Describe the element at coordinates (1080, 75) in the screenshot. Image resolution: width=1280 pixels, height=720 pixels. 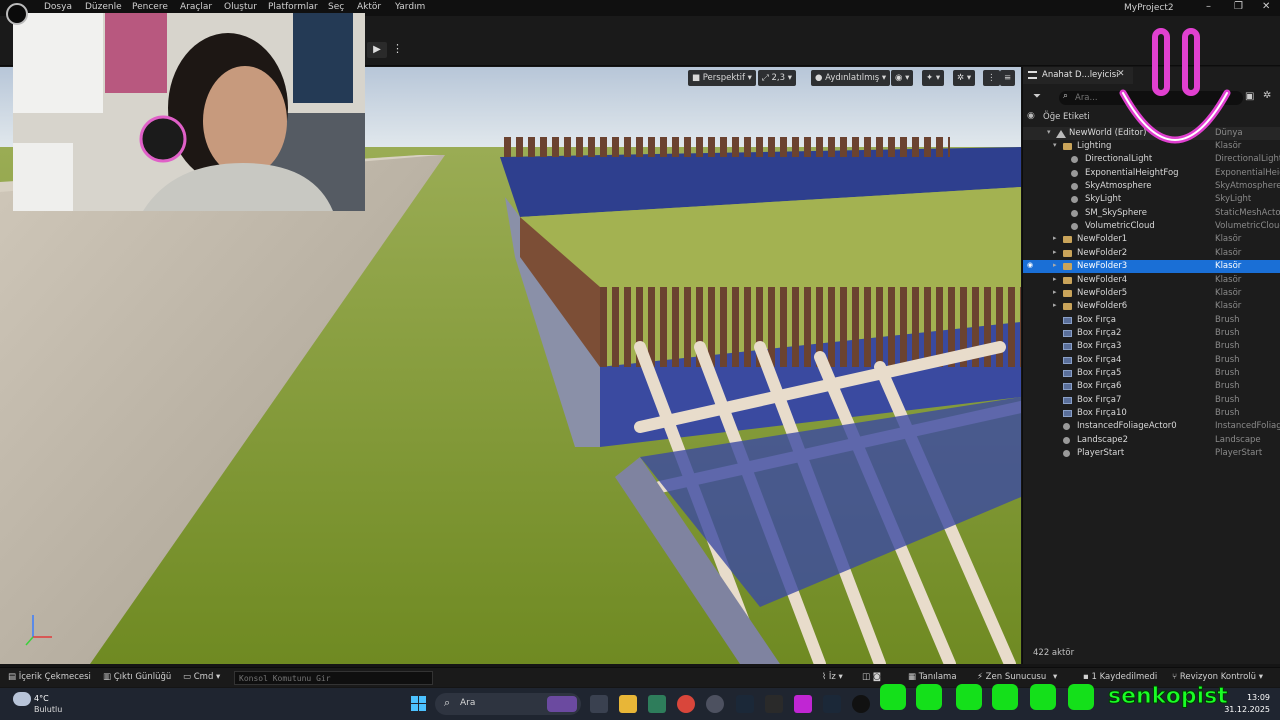
I see `outliner-tab-title: Anahat D...leyicisi` at that location.